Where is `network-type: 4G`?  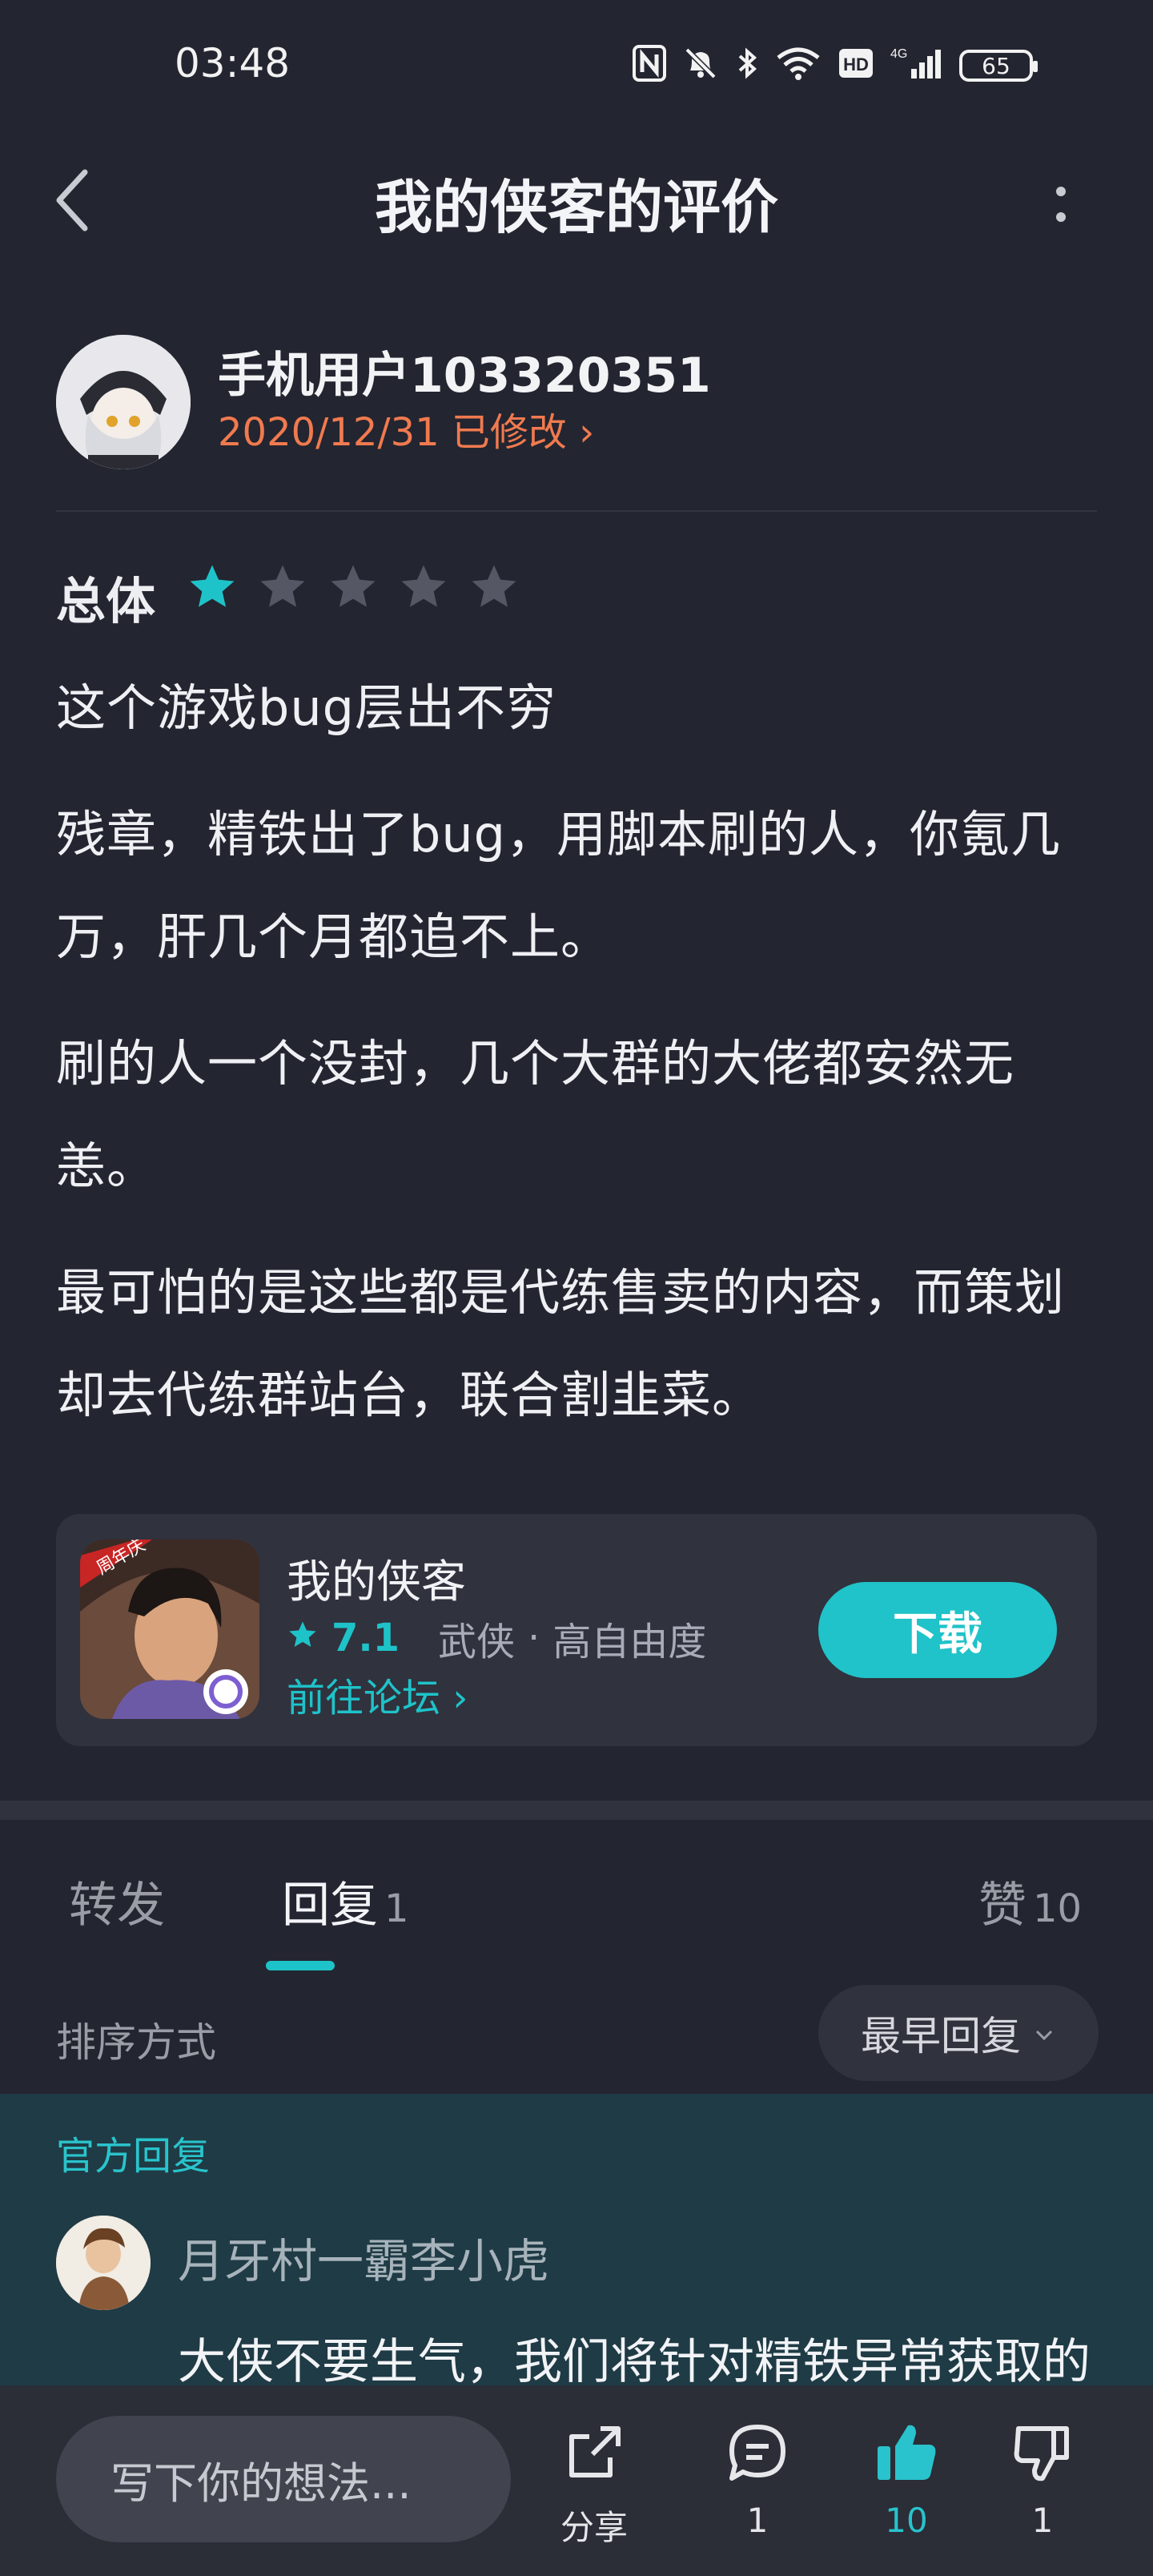
network-type: 4G is located at coordinates (899, 54).